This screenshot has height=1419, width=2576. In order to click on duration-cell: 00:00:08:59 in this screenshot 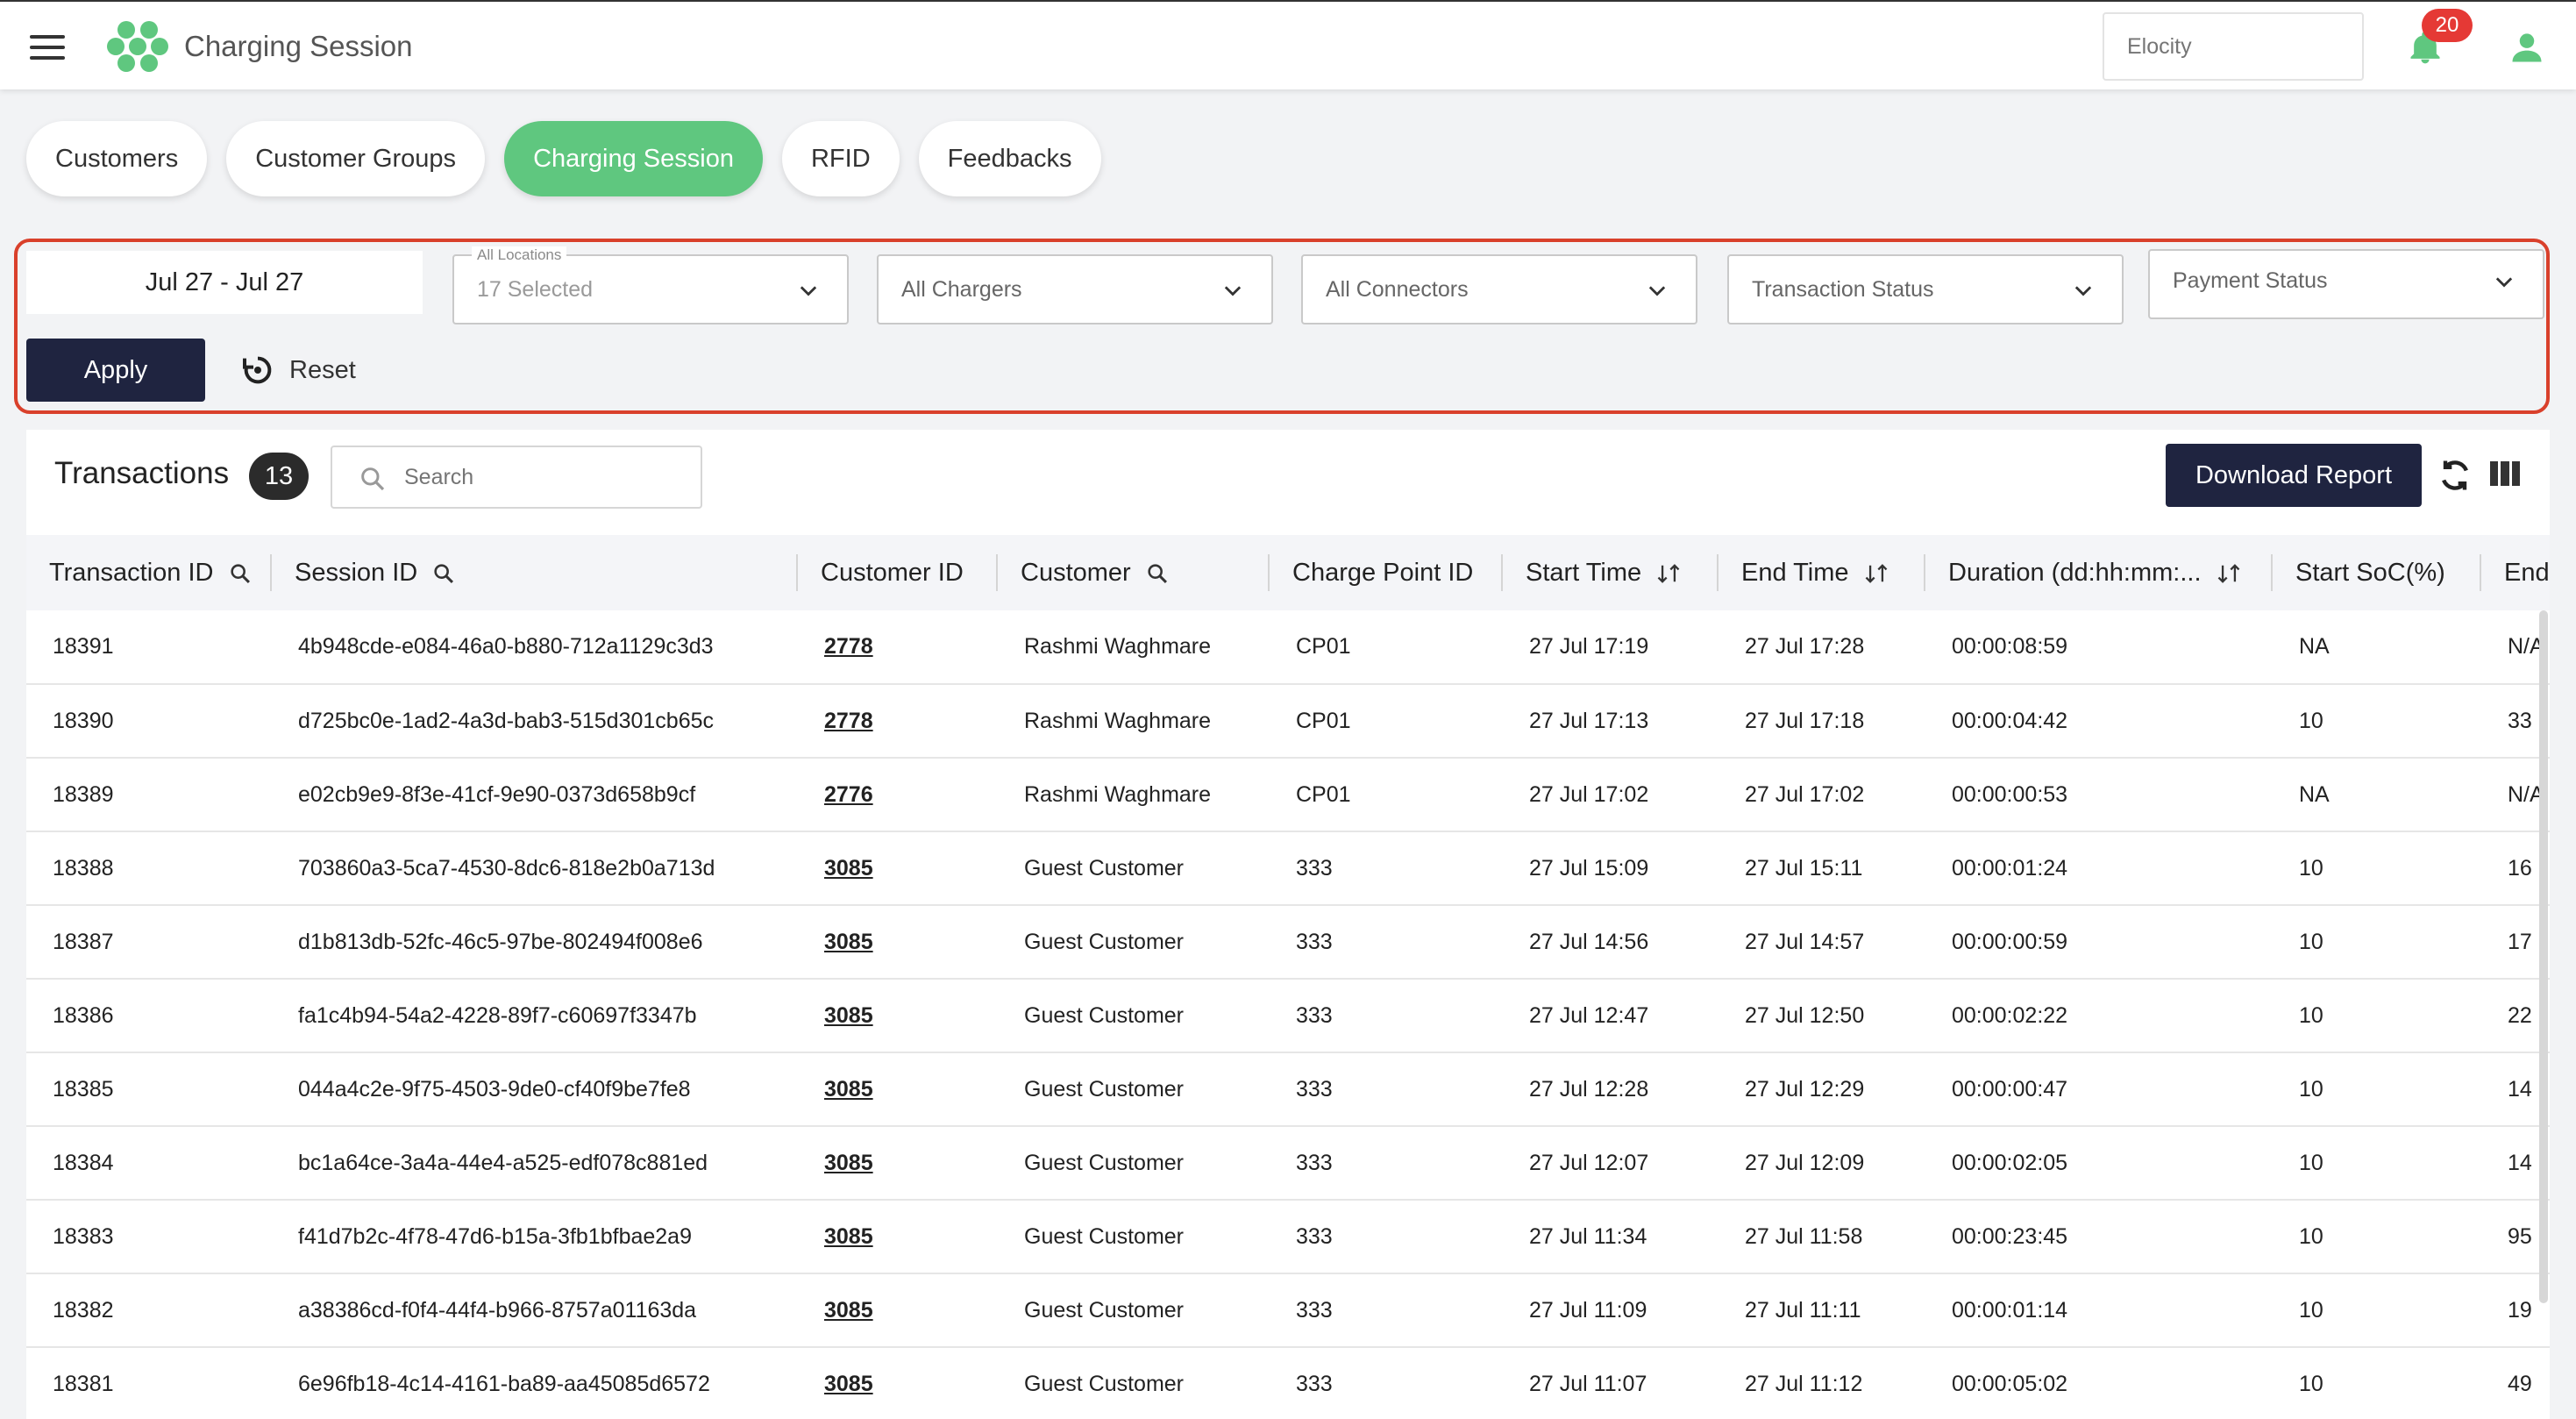, I will do `click(2099, 647)`.